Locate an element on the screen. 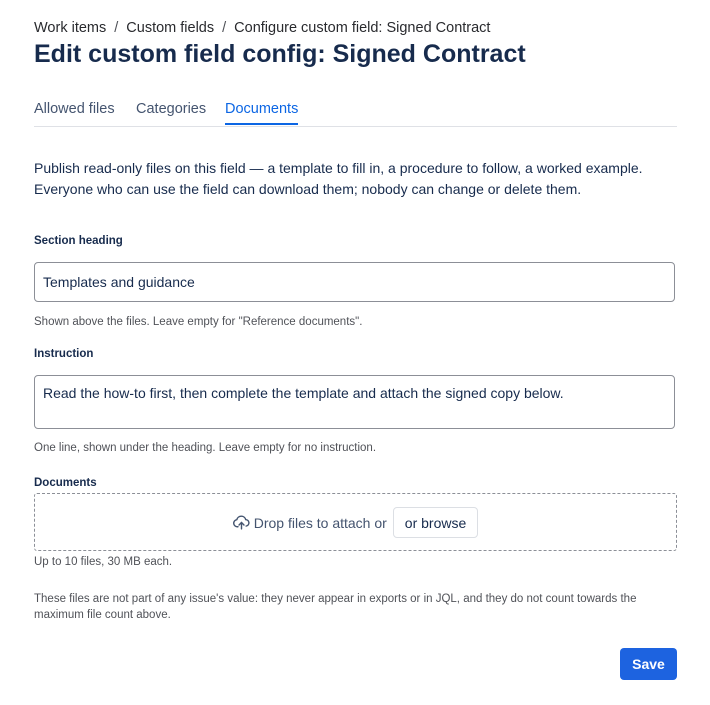 This screenshot has width=710, height=705. breadcrumb-configure-field: Configure custom field: Signed Contract is located at coordinates (362, 28).